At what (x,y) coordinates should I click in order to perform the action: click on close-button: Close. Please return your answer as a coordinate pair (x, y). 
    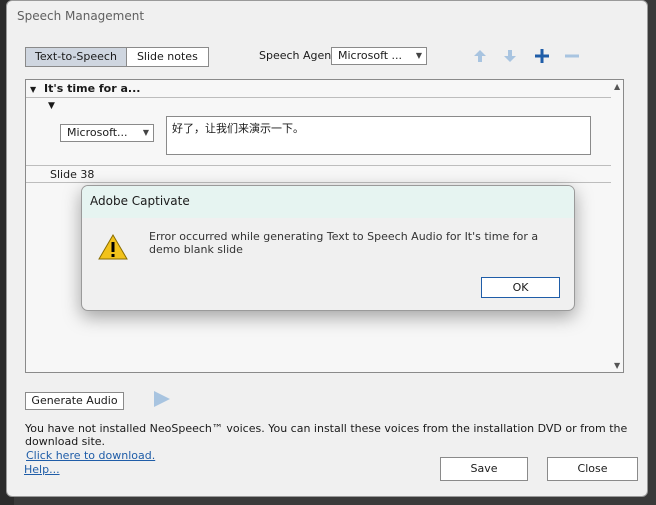
    Looking at the image, I should click on (592, 469).